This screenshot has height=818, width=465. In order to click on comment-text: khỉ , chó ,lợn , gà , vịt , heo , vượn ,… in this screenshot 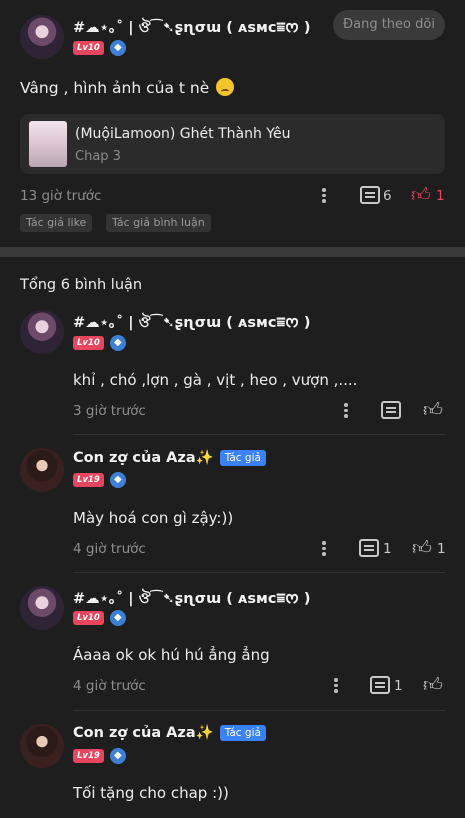, I will do `click(215, 380)`.